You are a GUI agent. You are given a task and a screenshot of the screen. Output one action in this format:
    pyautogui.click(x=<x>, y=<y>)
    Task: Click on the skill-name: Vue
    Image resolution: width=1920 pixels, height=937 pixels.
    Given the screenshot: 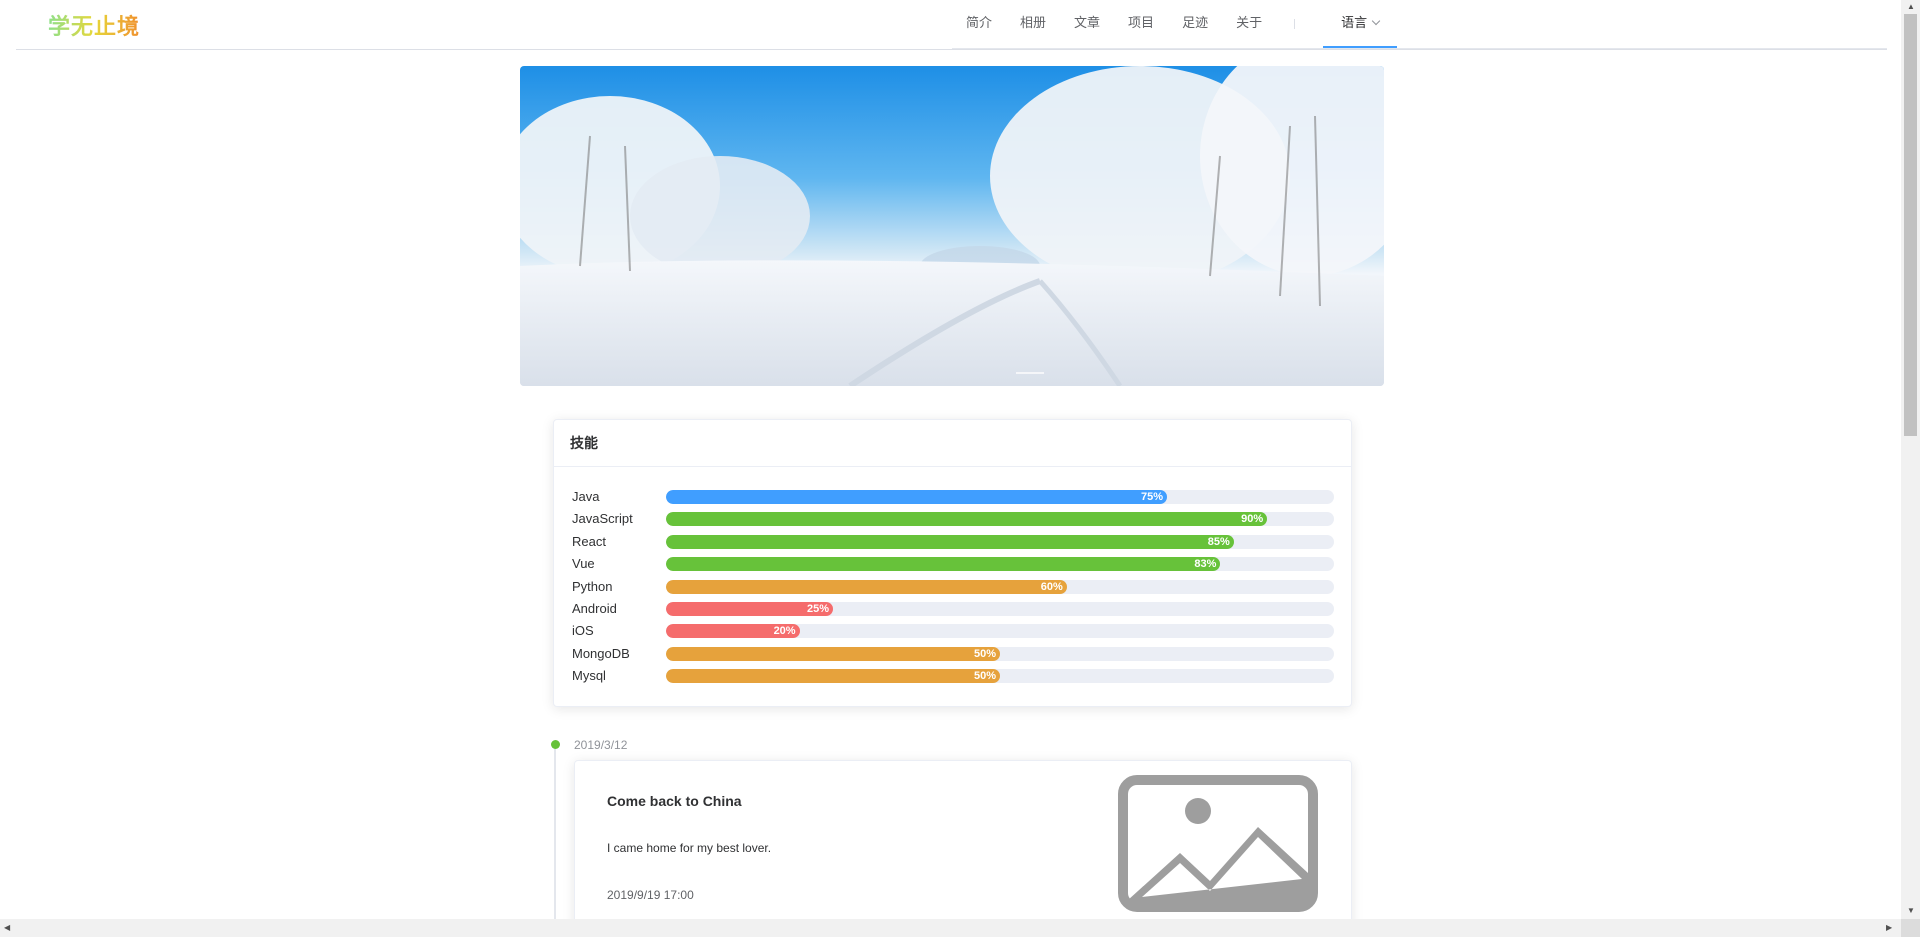 What is the action you would take?
    pyautogui.click(x=583, y=564)
    